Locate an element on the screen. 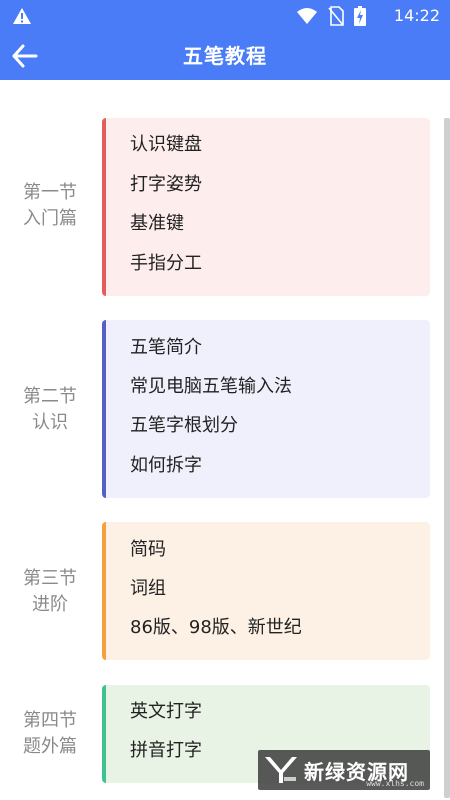 The width and height of the screenshot is (450, 800). section-label-4: 第四节 题外篇 is located at coordinates (50, 734).